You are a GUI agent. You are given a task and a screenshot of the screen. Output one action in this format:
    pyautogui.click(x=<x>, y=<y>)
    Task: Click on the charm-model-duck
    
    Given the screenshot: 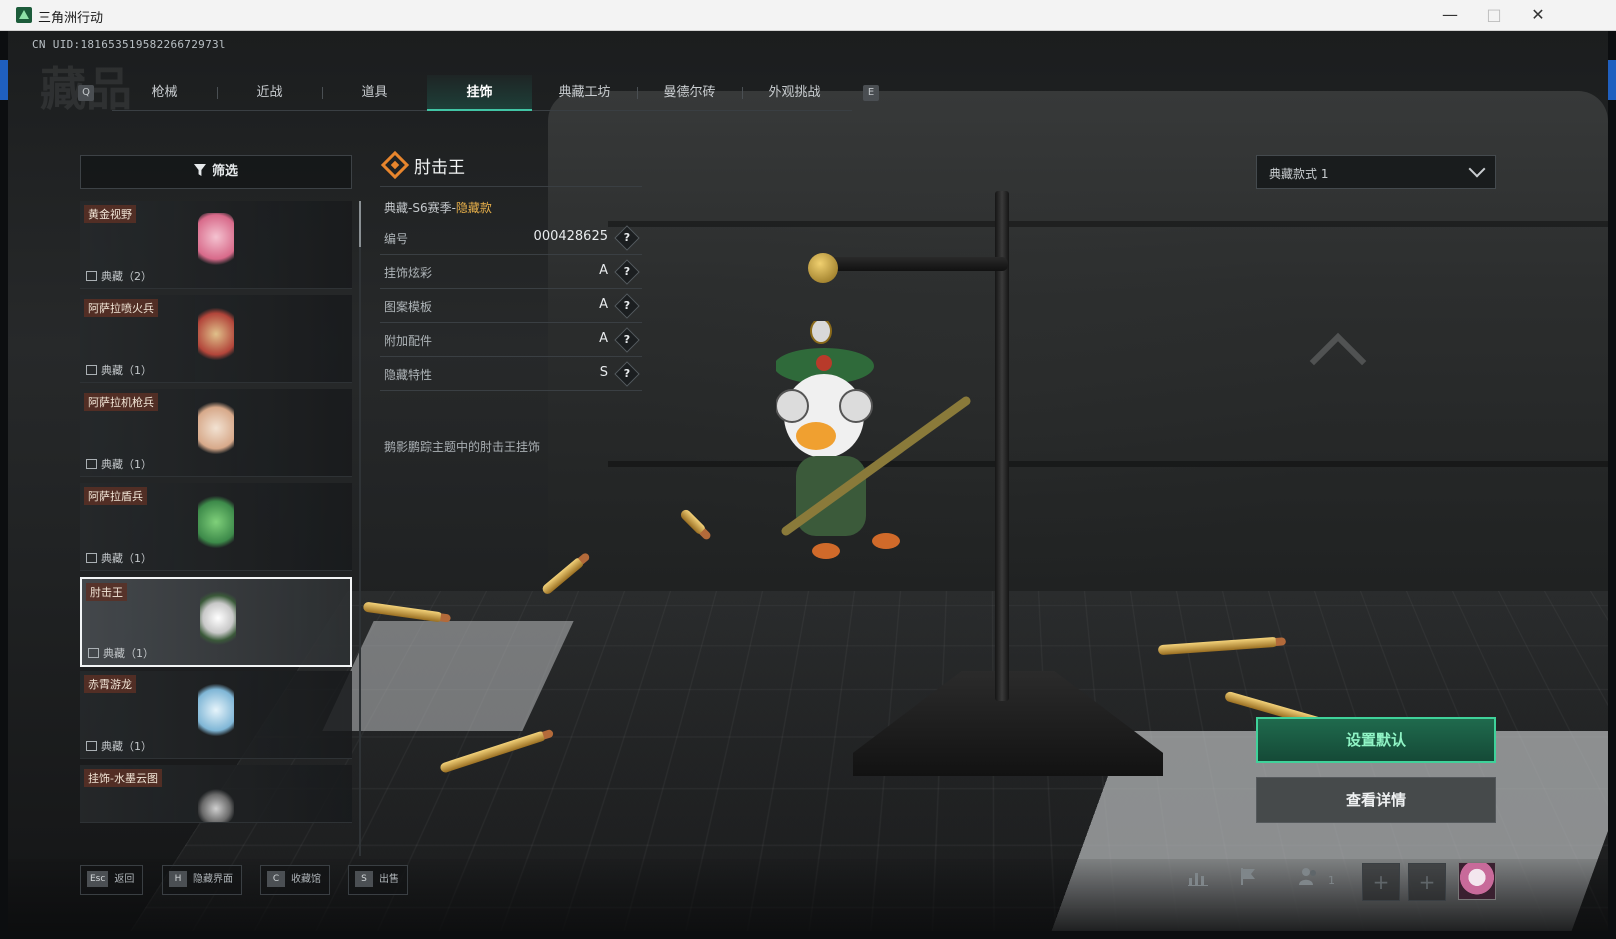 What is the action you would take?
    pyautogui.click(x=886, y=451)
    